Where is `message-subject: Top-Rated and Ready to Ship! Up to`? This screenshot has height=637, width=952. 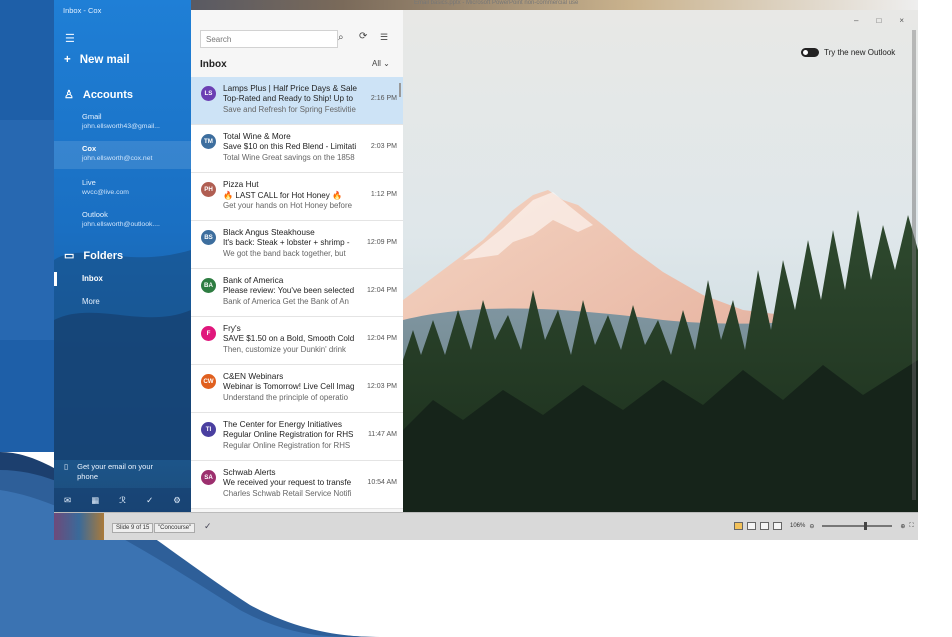 message-subject: Top-Rated and Ready to Ship! Up to is located at coordinates (288, 98).